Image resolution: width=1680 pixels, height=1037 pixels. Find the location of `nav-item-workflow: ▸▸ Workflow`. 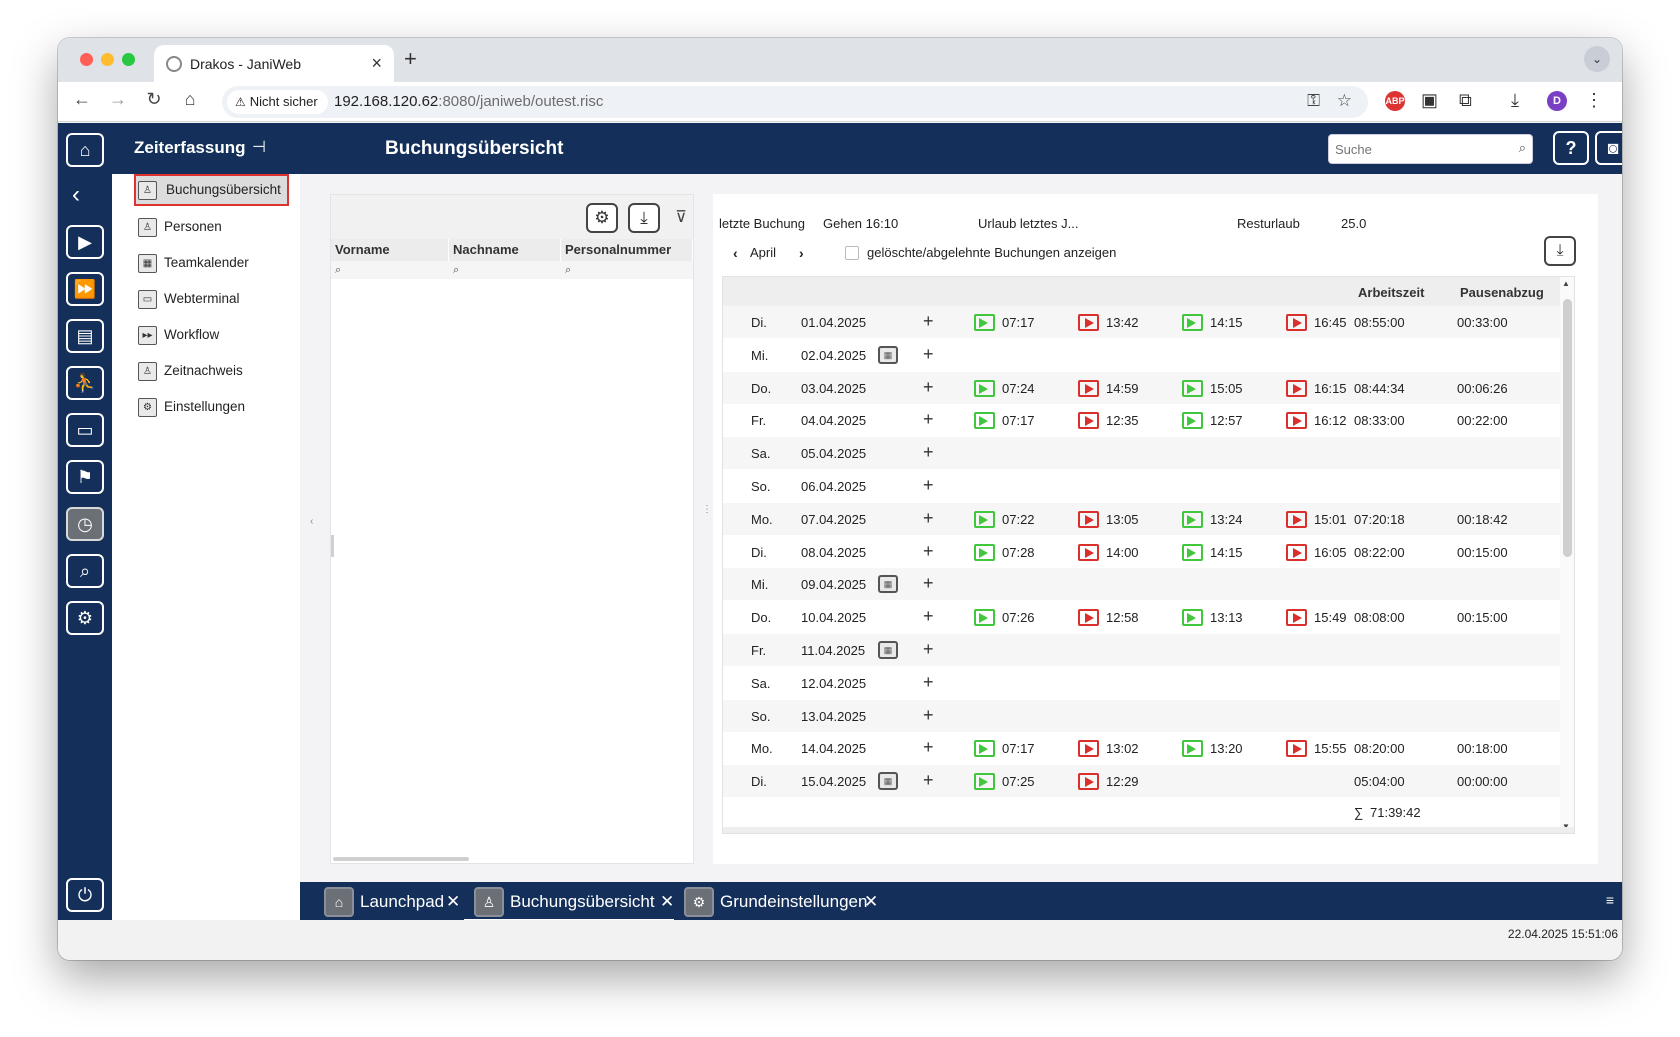

nav-item-workflow: ▸▸ Workflow is located at coordinates (211, 335).